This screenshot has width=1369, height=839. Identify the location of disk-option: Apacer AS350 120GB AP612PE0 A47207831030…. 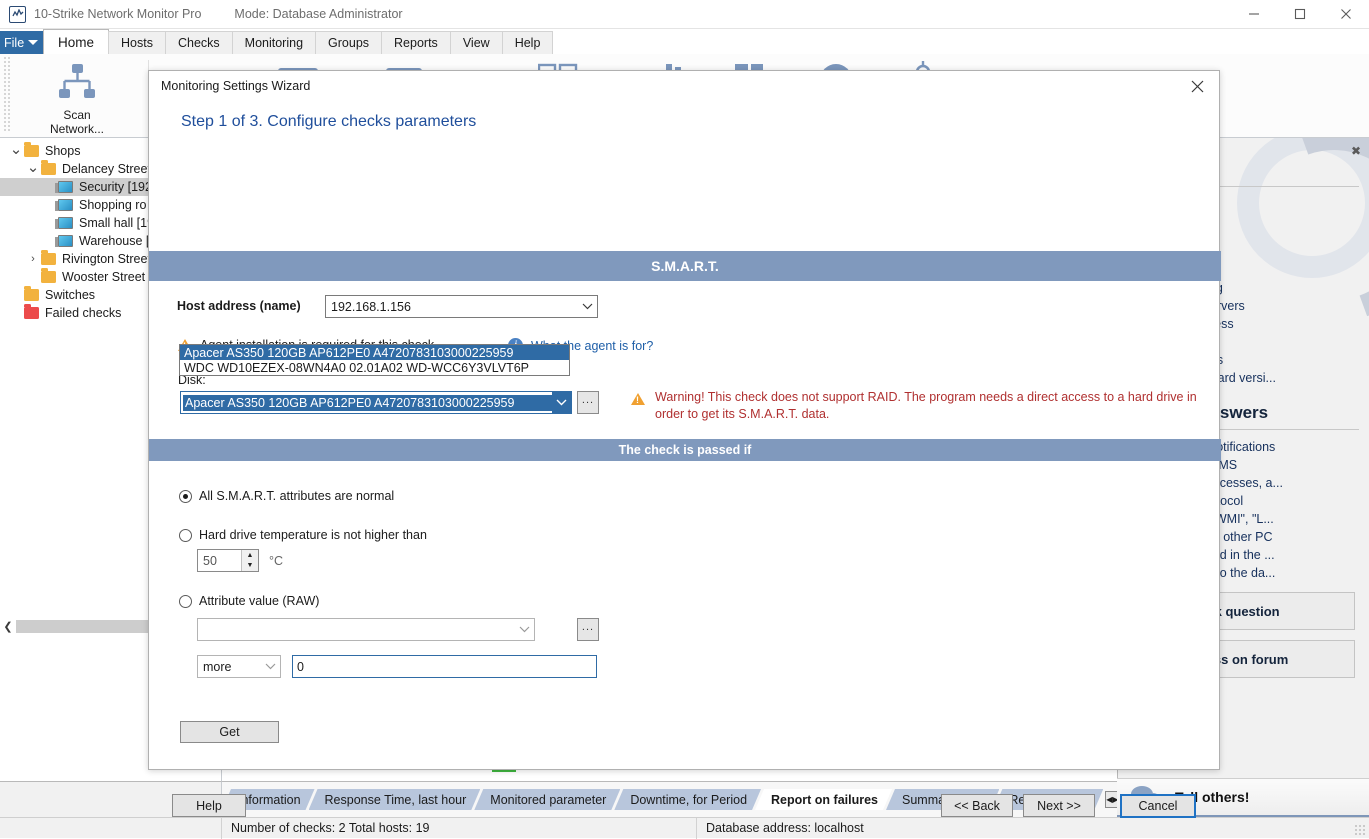
(374, 352).